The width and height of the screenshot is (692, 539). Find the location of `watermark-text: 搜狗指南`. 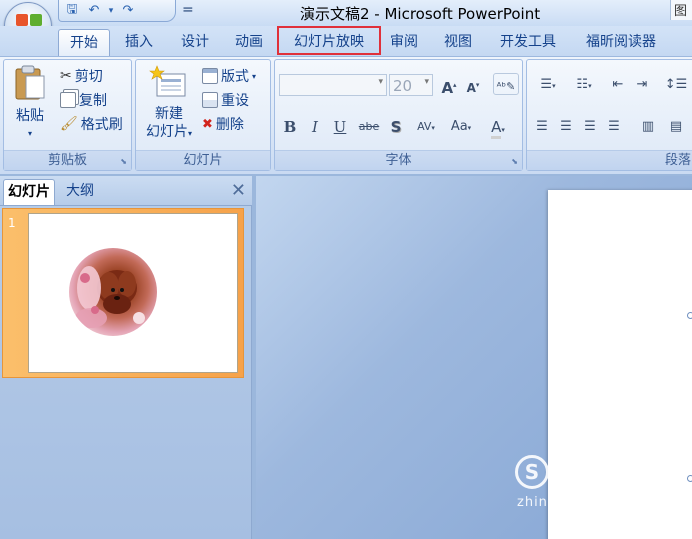

watermark-text: 搜狗指南 is located at coordinates (599, 475).